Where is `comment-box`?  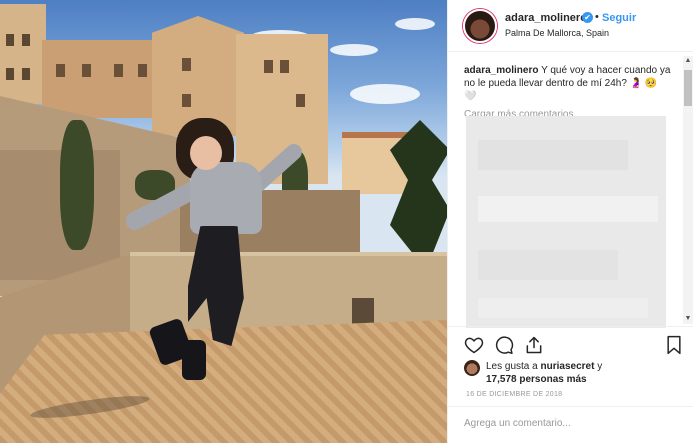 comment-box is located at coordinates (570, 424).